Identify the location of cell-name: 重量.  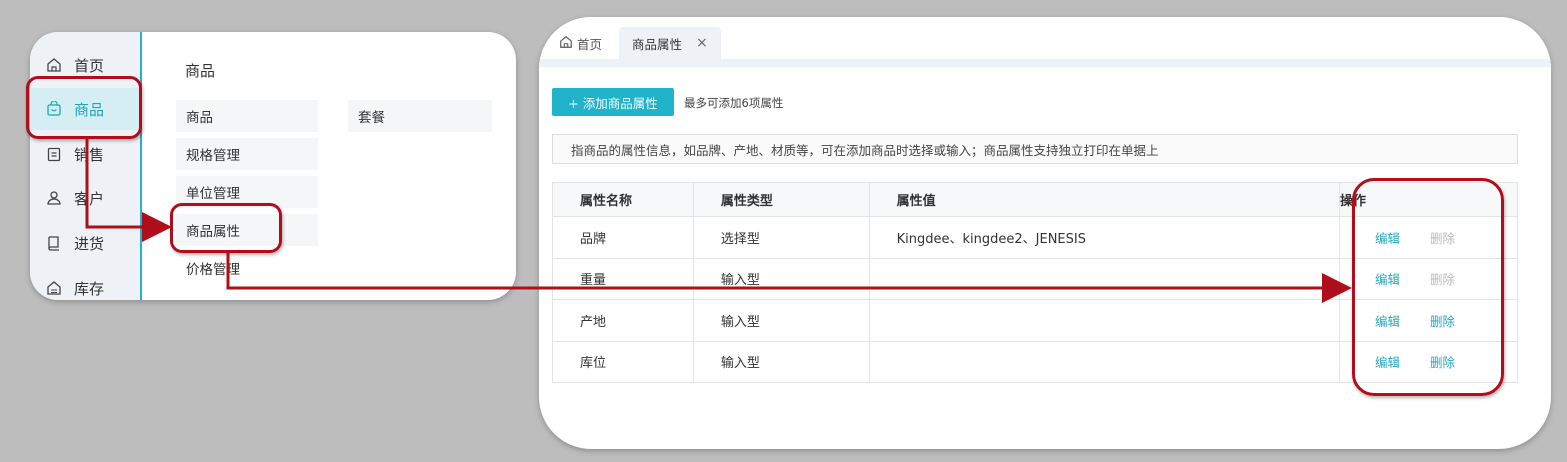
(623, 278).